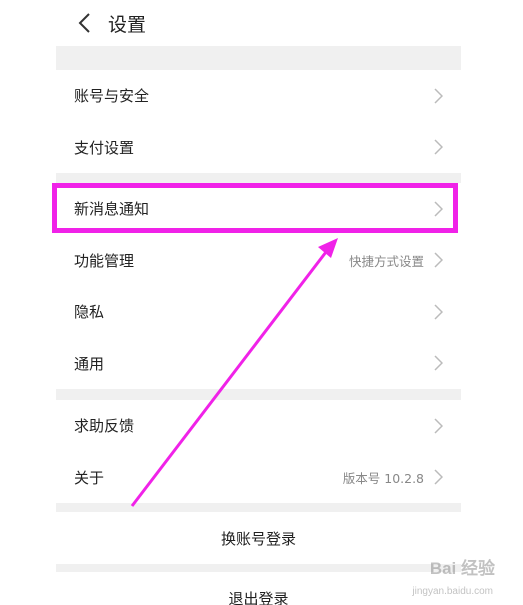 This screenshot has height=605, width=523. Describe the element at coordinates (258, 96) in the screenshot. I see `settings-item-account-security: 账号与安全` at that location.